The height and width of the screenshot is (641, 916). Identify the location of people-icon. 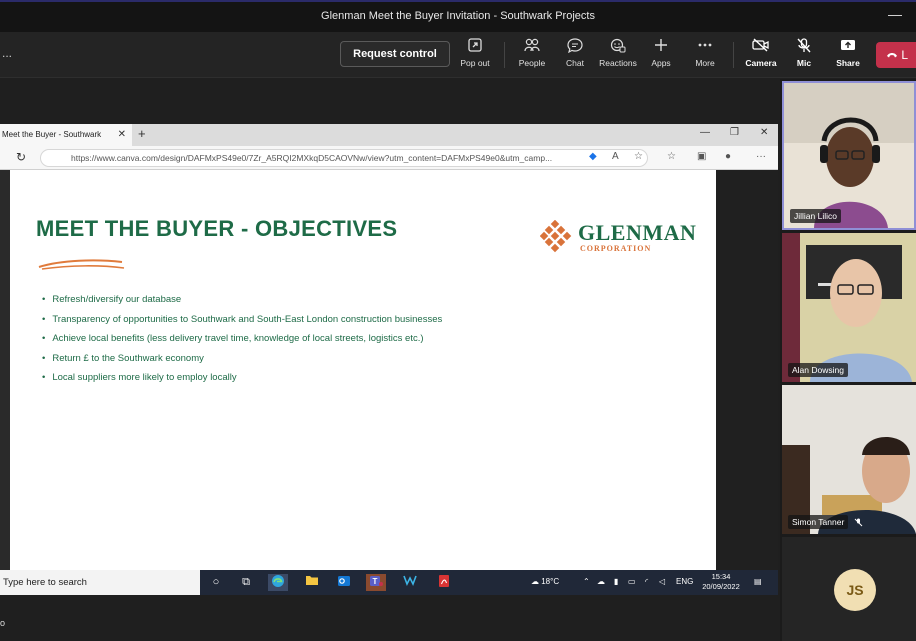
(532, 47).